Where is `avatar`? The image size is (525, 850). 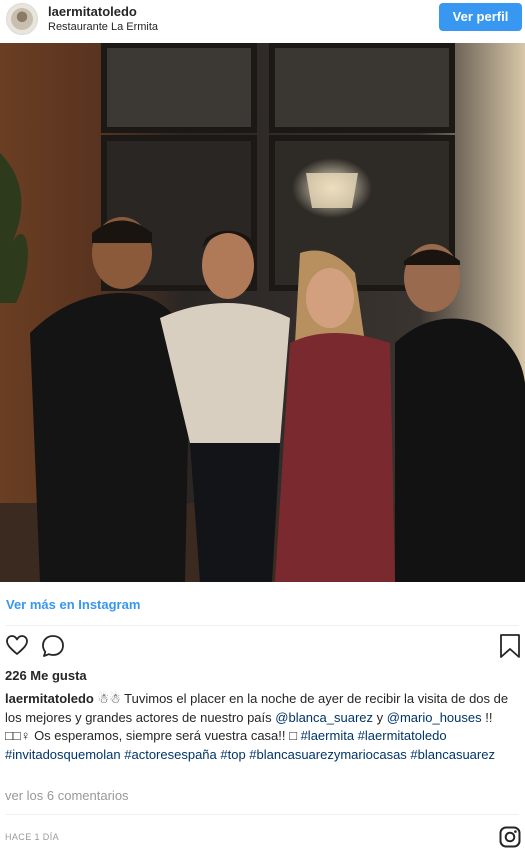
avatar is located at coordinates (22, 19).